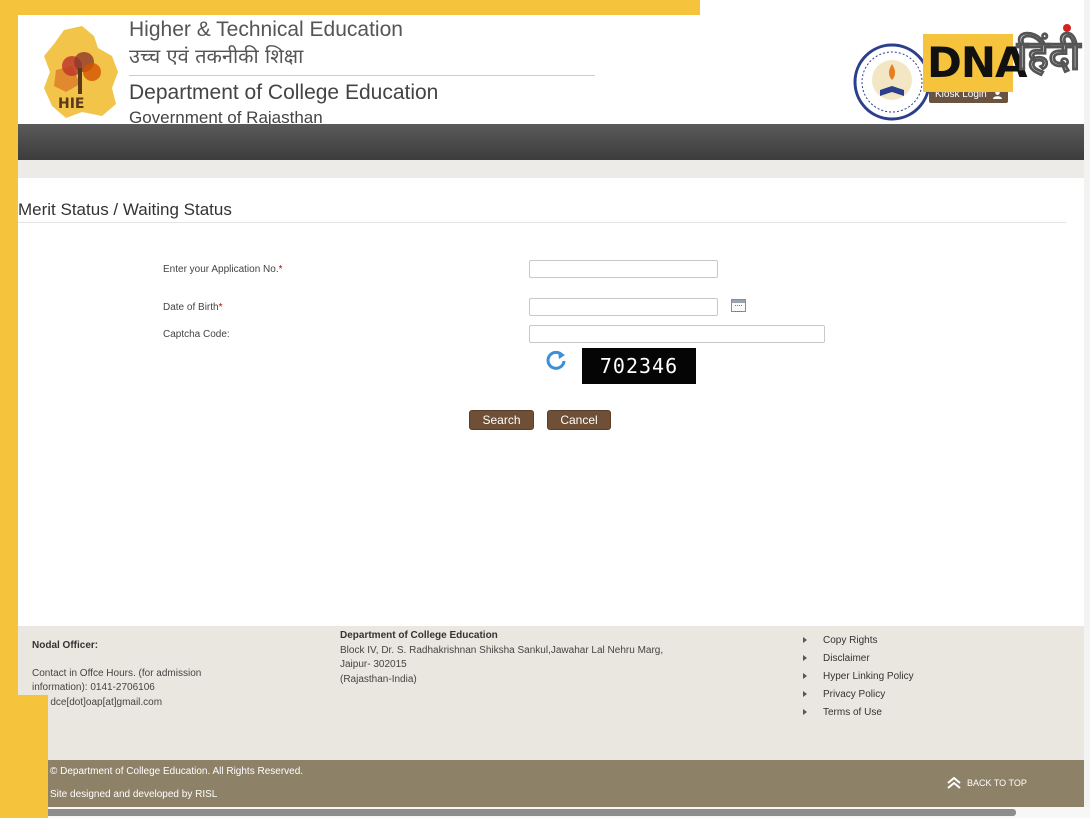 The image size is (1090, 818). I want to click on title-hindi: उच्च एवं तकनीकी शिक्षा, so click(362, 59).